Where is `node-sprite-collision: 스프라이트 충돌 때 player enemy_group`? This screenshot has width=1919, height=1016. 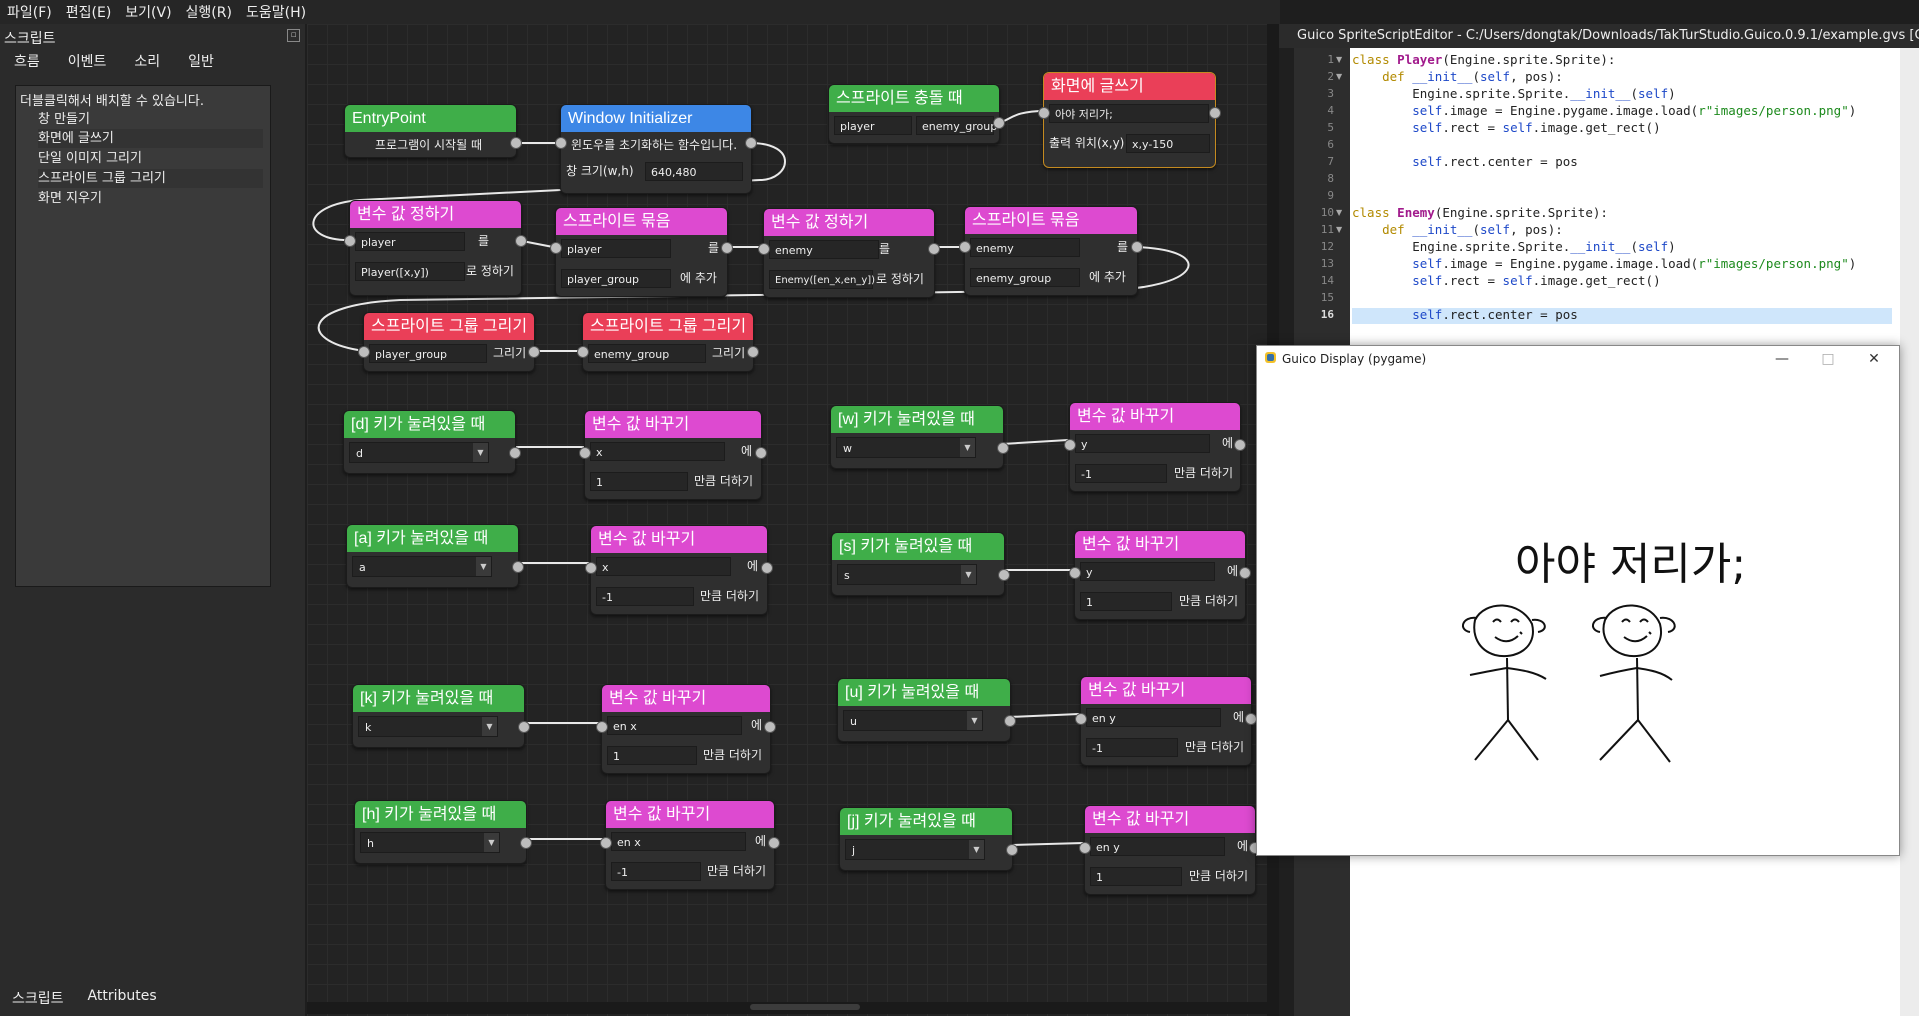 node-sprite-collision: 스프라이트 충돌 때 player enemy_group is located at coordinates (916, 114).